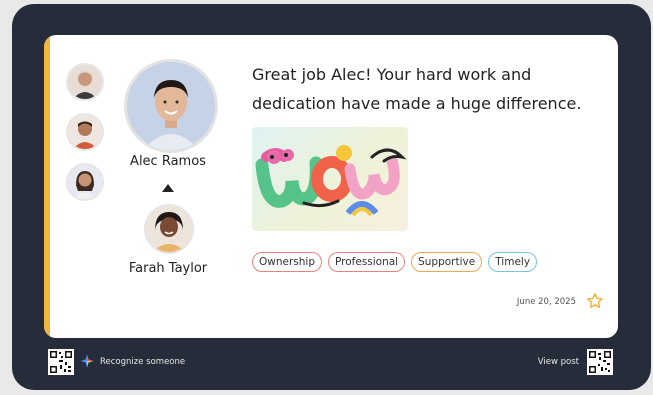 The height and width of the screenshot is (395, 653). I want to click on post-date: June 20, 2025, so click(546, 302).